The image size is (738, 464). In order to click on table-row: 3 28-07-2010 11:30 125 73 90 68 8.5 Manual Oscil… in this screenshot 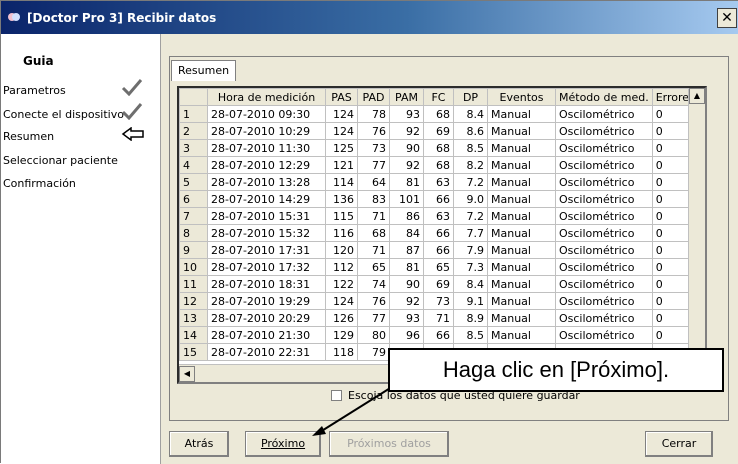, I will do `click(439, 148)`.